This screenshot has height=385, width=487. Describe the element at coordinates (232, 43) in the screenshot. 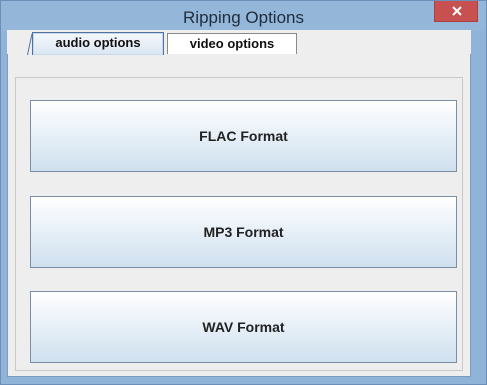

I see `tab-video-options: video options` at that location.